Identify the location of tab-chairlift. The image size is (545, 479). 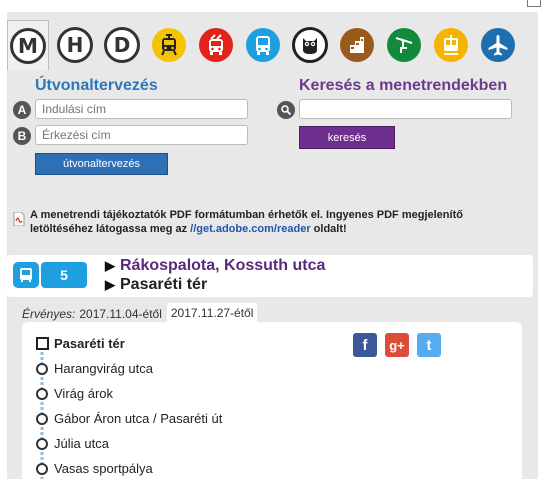
(404, 45).